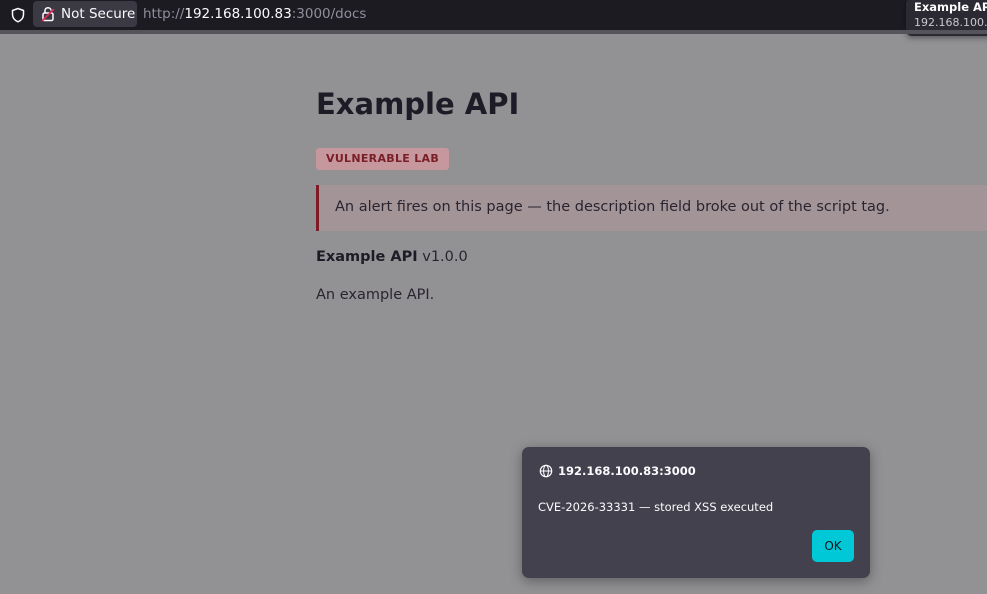 The width and height of the screenshot is (987, 594). I want to click on shield-icon, so click(18, 15).